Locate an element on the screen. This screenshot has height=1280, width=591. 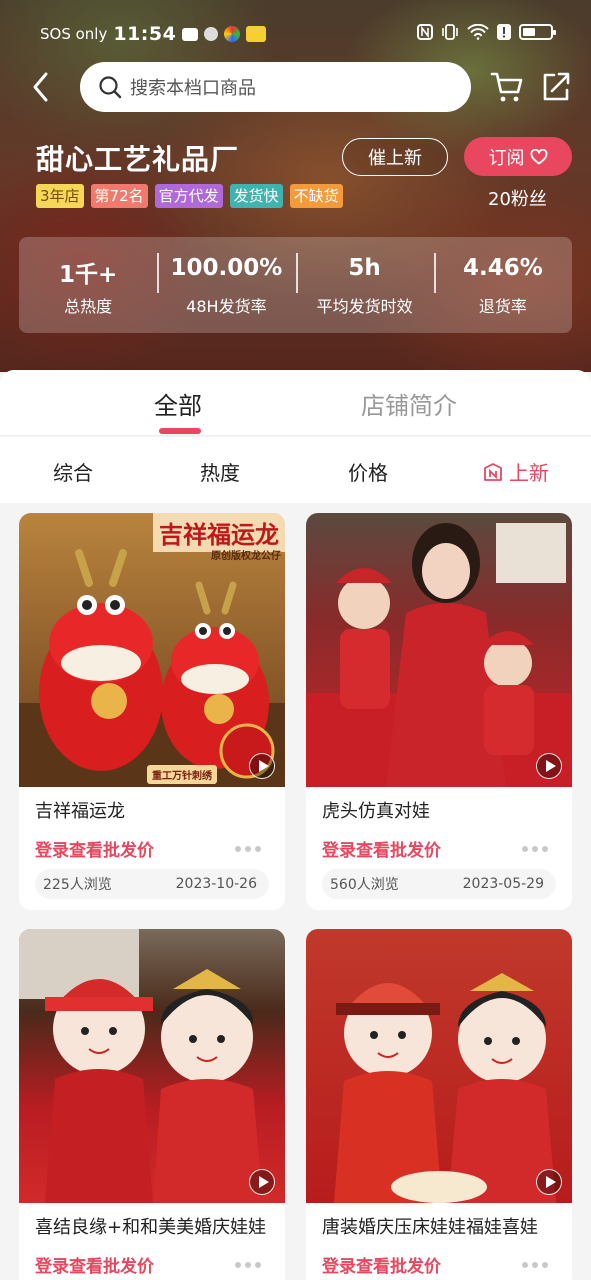
subscribe-label: 订阅 is located at coordinates (506, 158).